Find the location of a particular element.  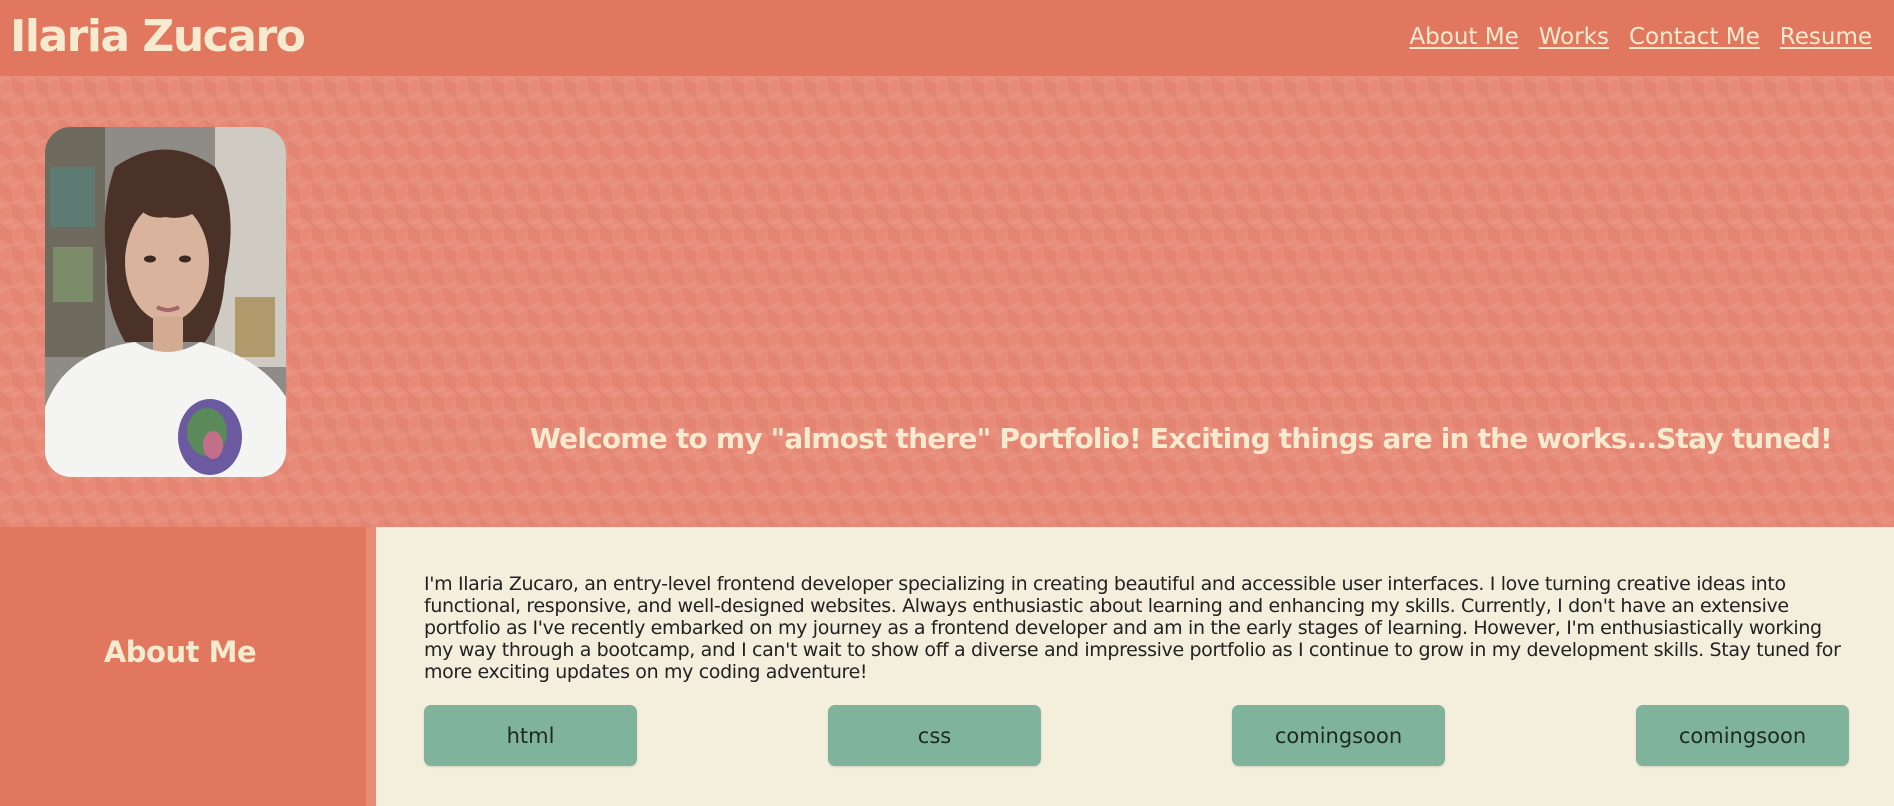

section-divider is located at coordinates (371, 666).